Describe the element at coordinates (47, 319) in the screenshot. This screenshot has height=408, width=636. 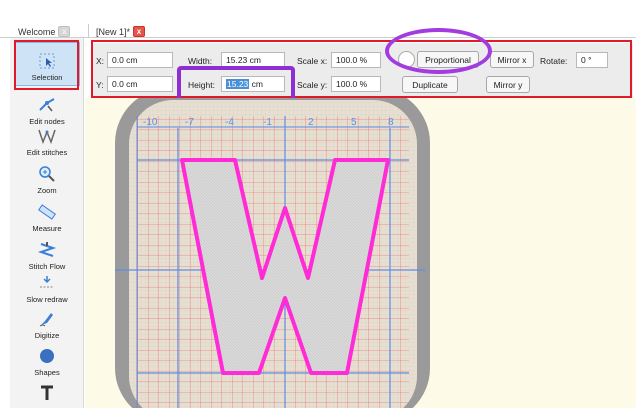
I see `digitize-icon` at that location.